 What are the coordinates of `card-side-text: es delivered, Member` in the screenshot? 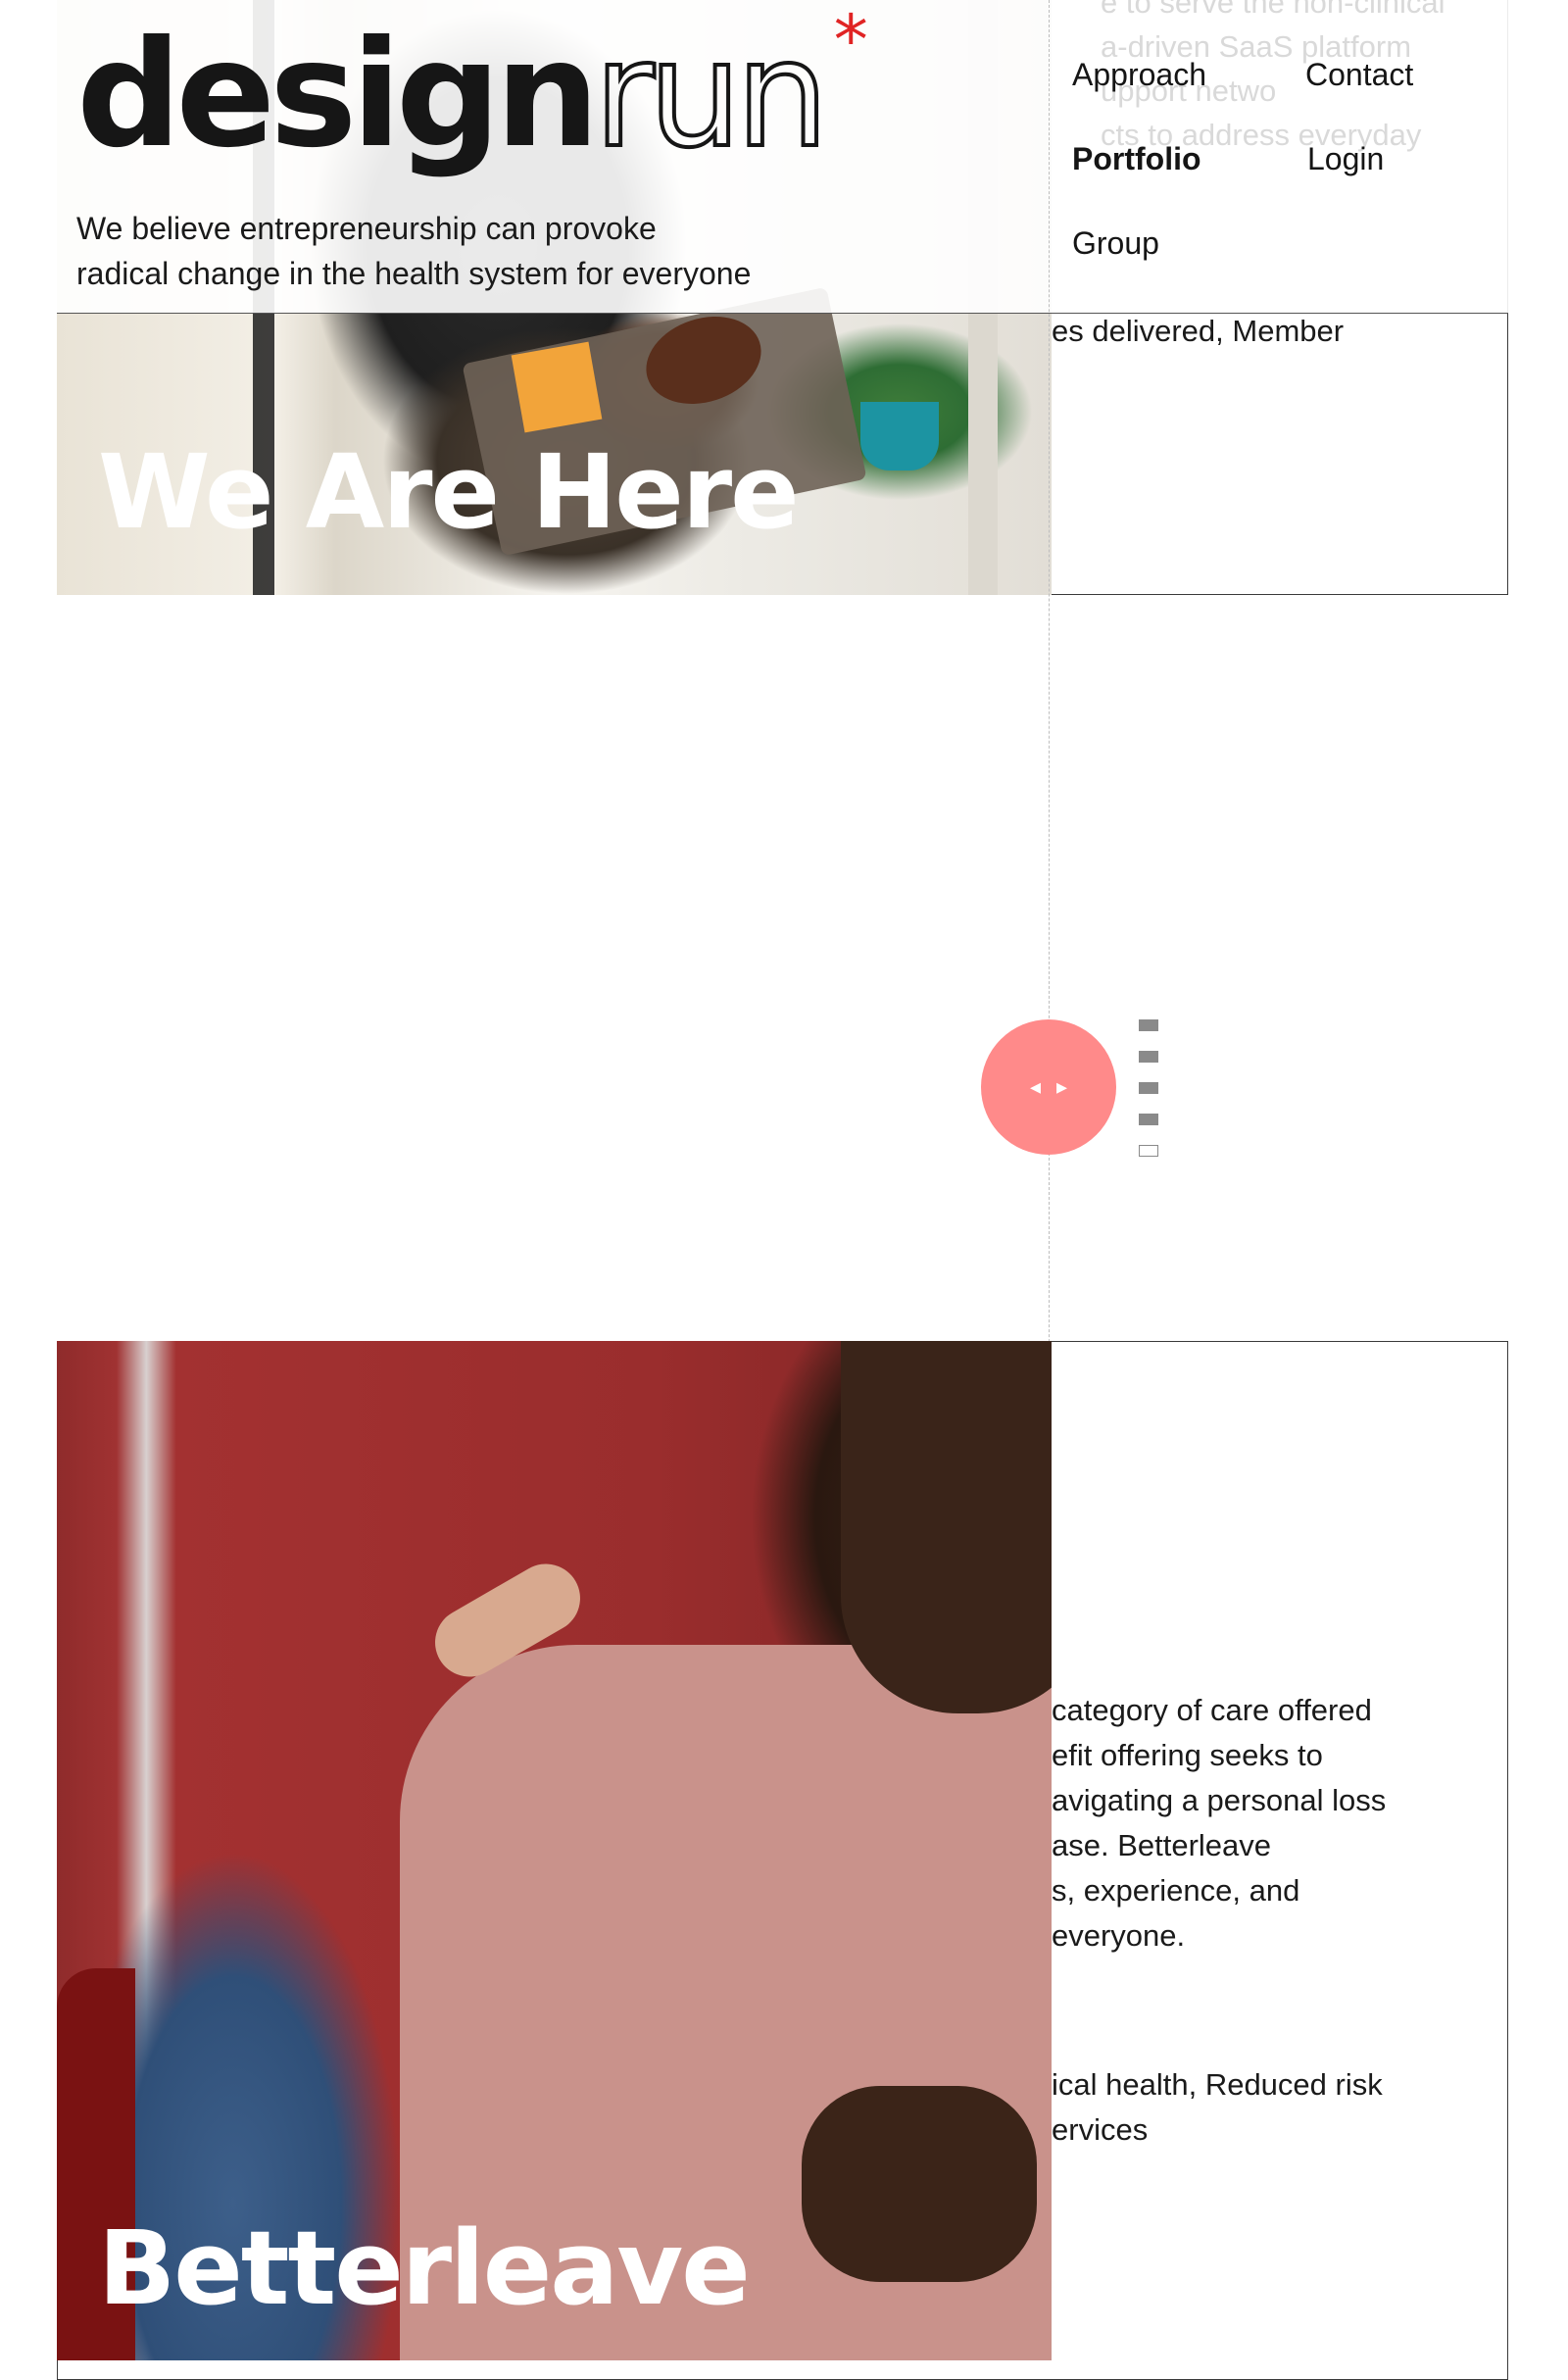 It's located at (1198, 331).